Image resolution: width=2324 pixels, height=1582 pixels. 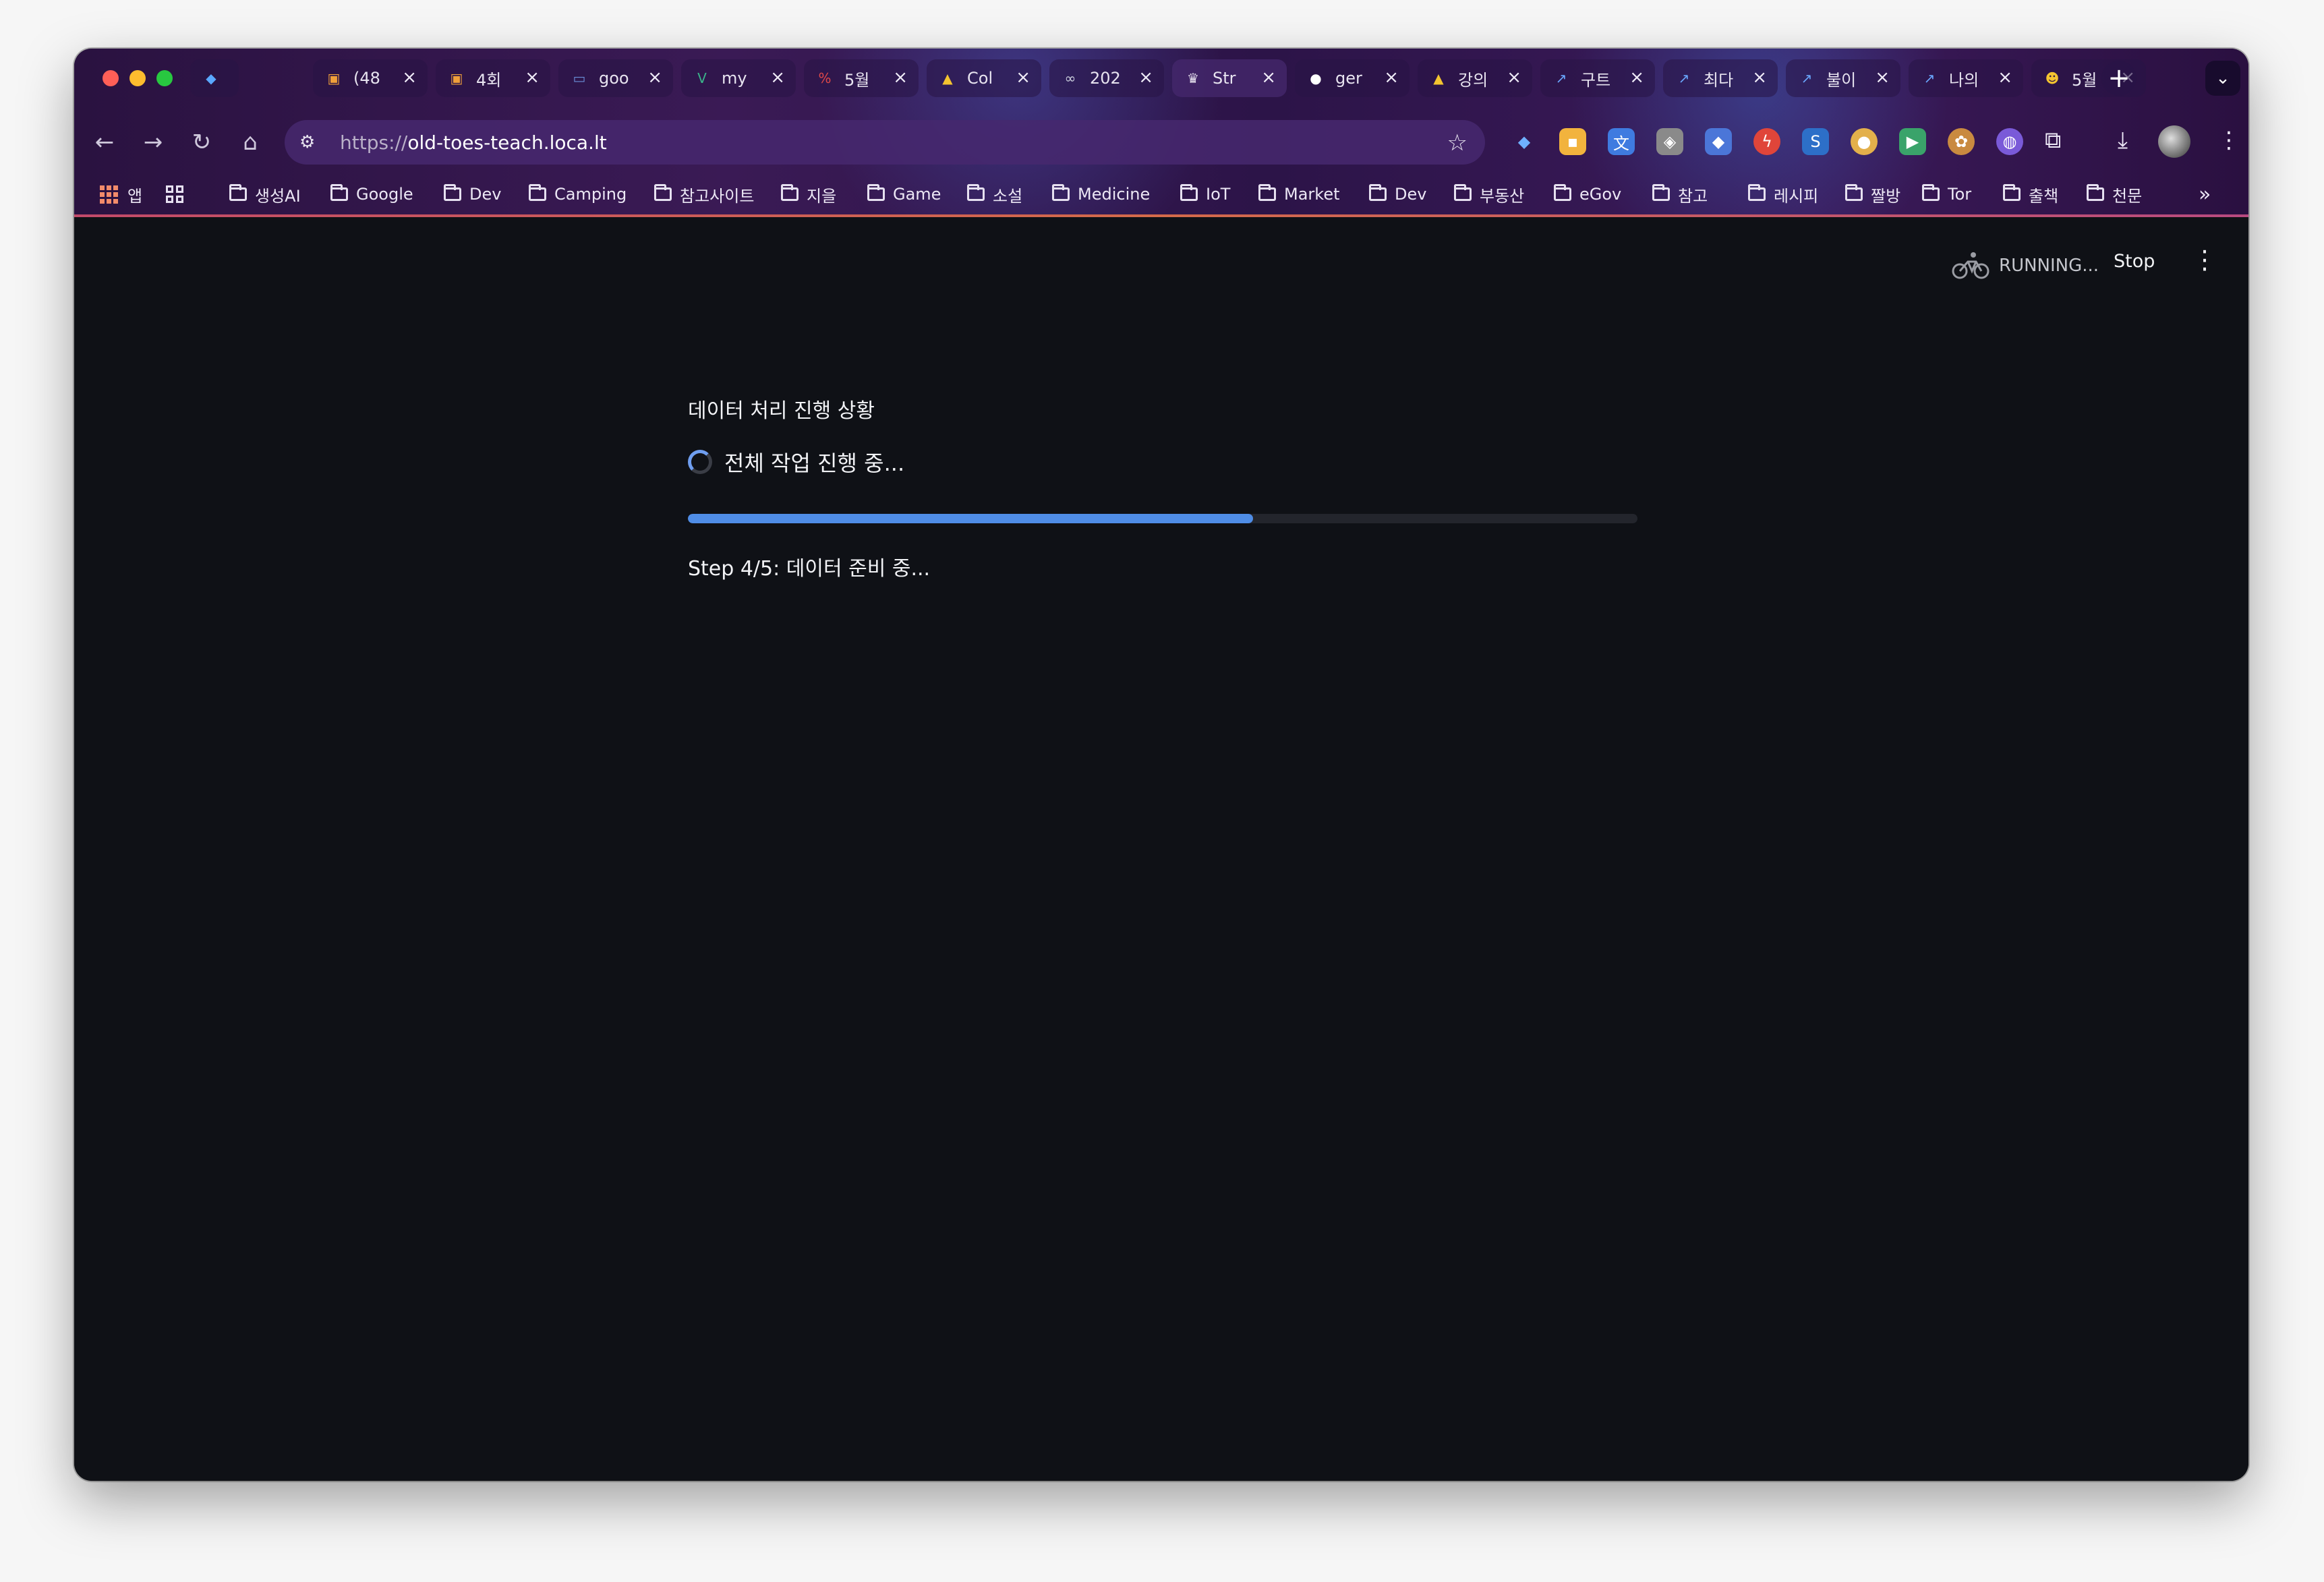 What do you see at coordinates (1475, 78) in the screenshot?
I see `browser-tab: ▲ 강의 ×` at bounding box center [1475, 78].